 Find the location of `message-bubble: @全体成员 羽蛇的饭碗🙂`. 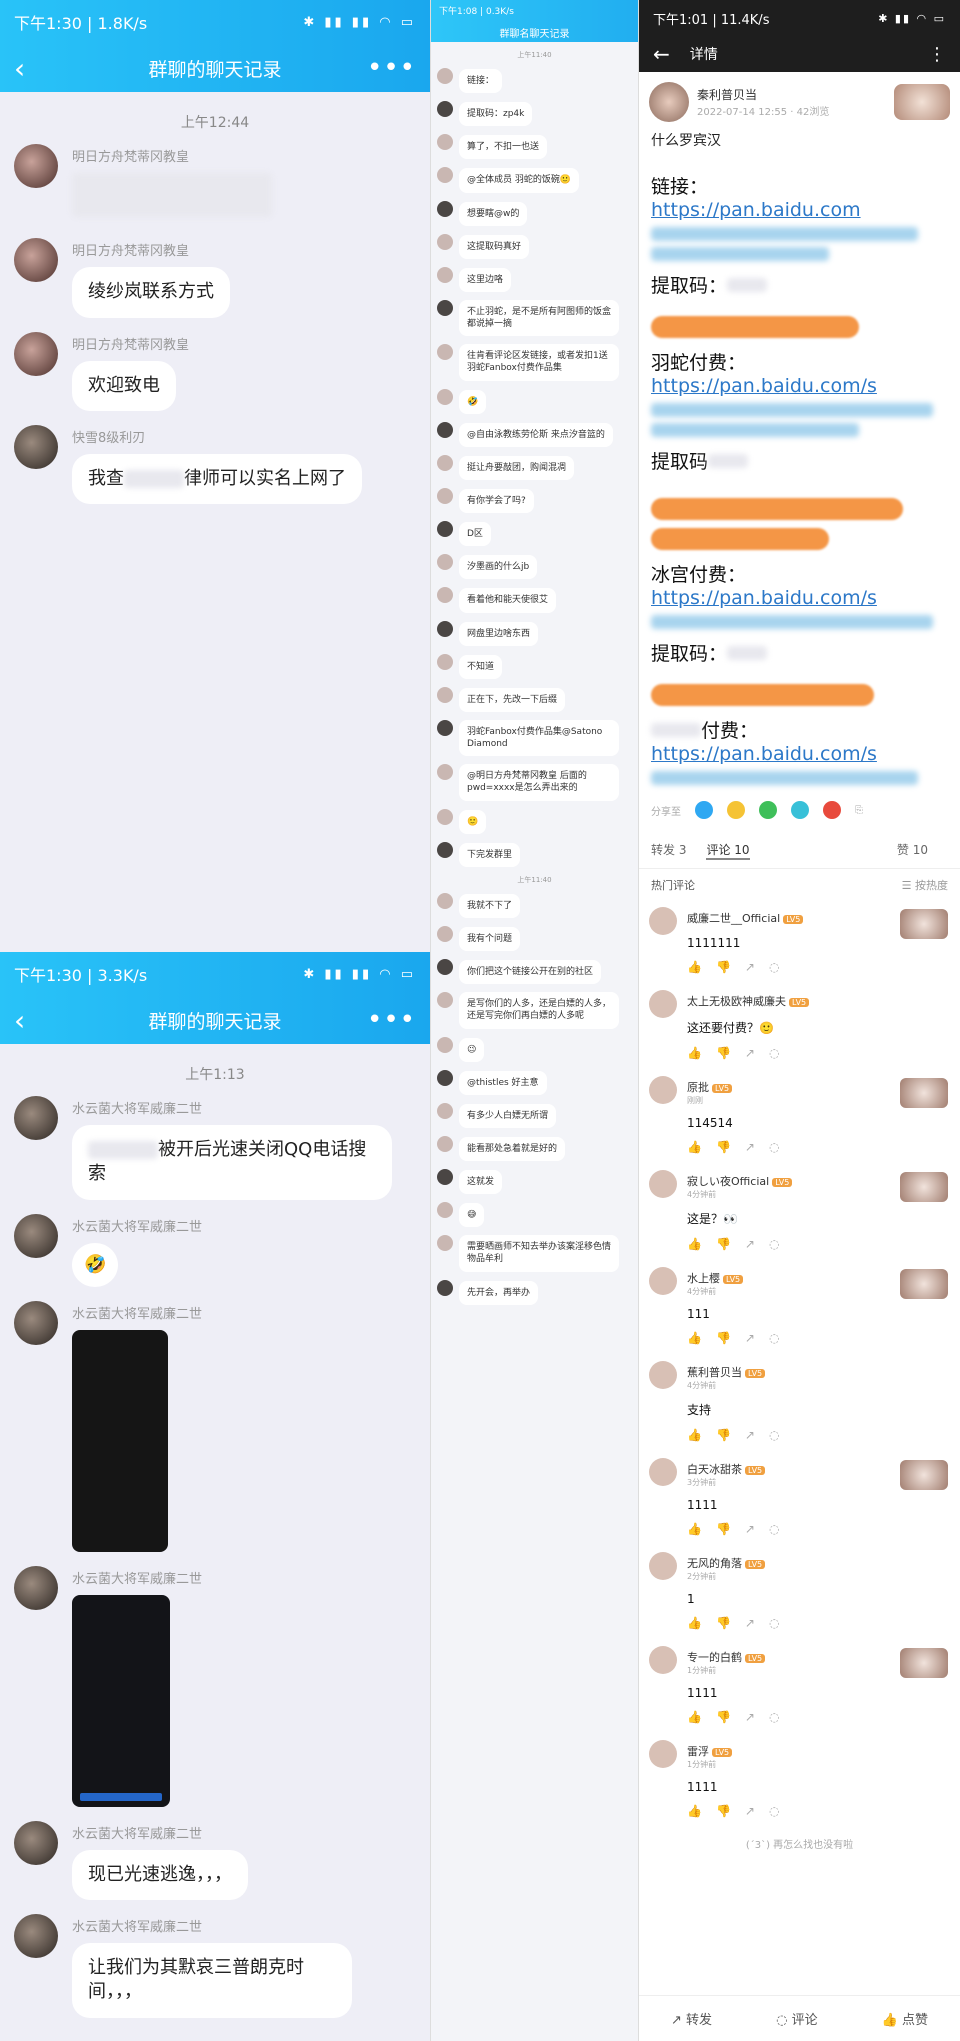

message-bubble: @全体成员 羽蛇的饭碗🙂 is located at coordinates (519, 180).